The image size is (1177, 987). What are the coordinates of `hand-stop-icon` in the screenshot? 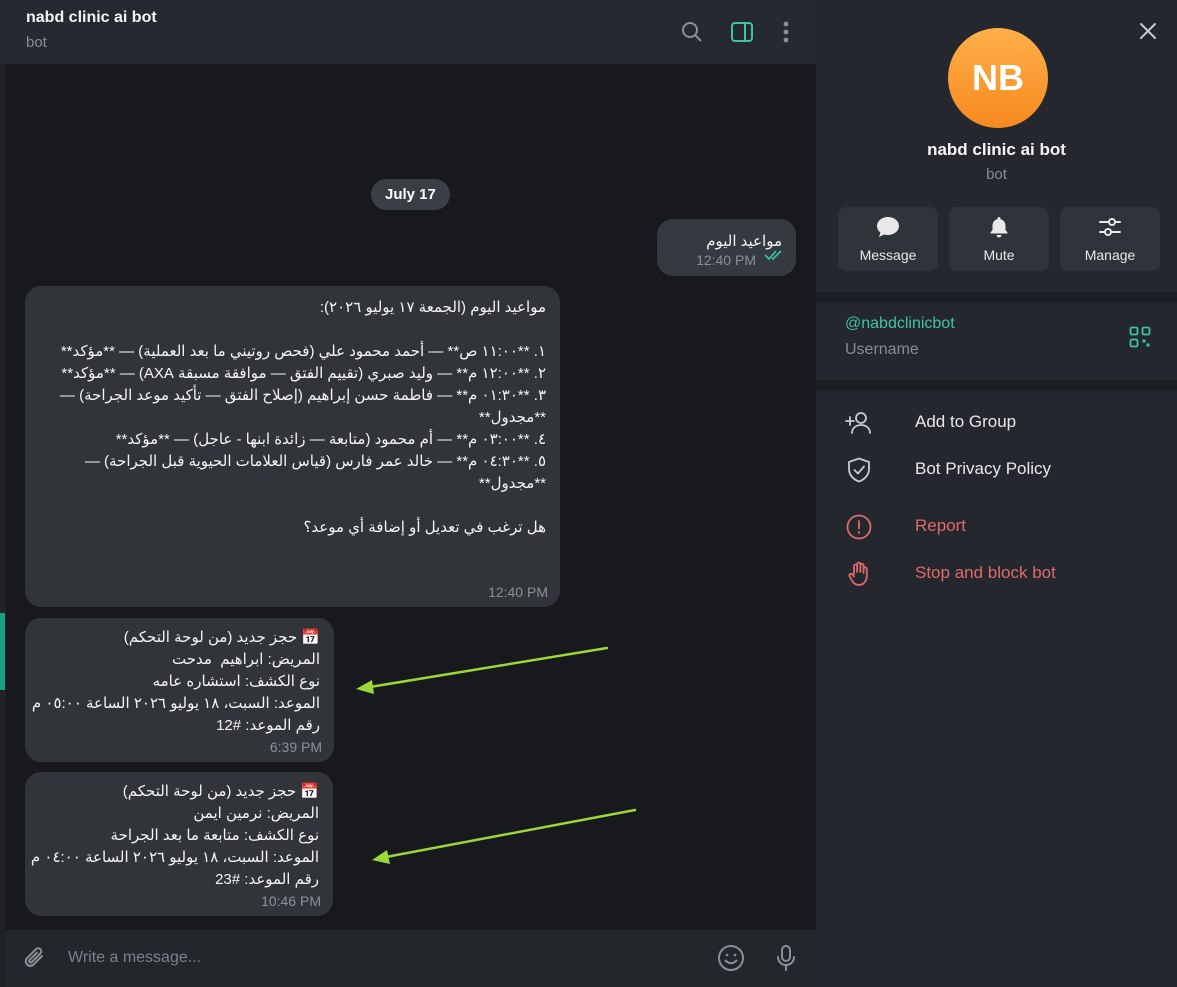 It's located at (859, 574).